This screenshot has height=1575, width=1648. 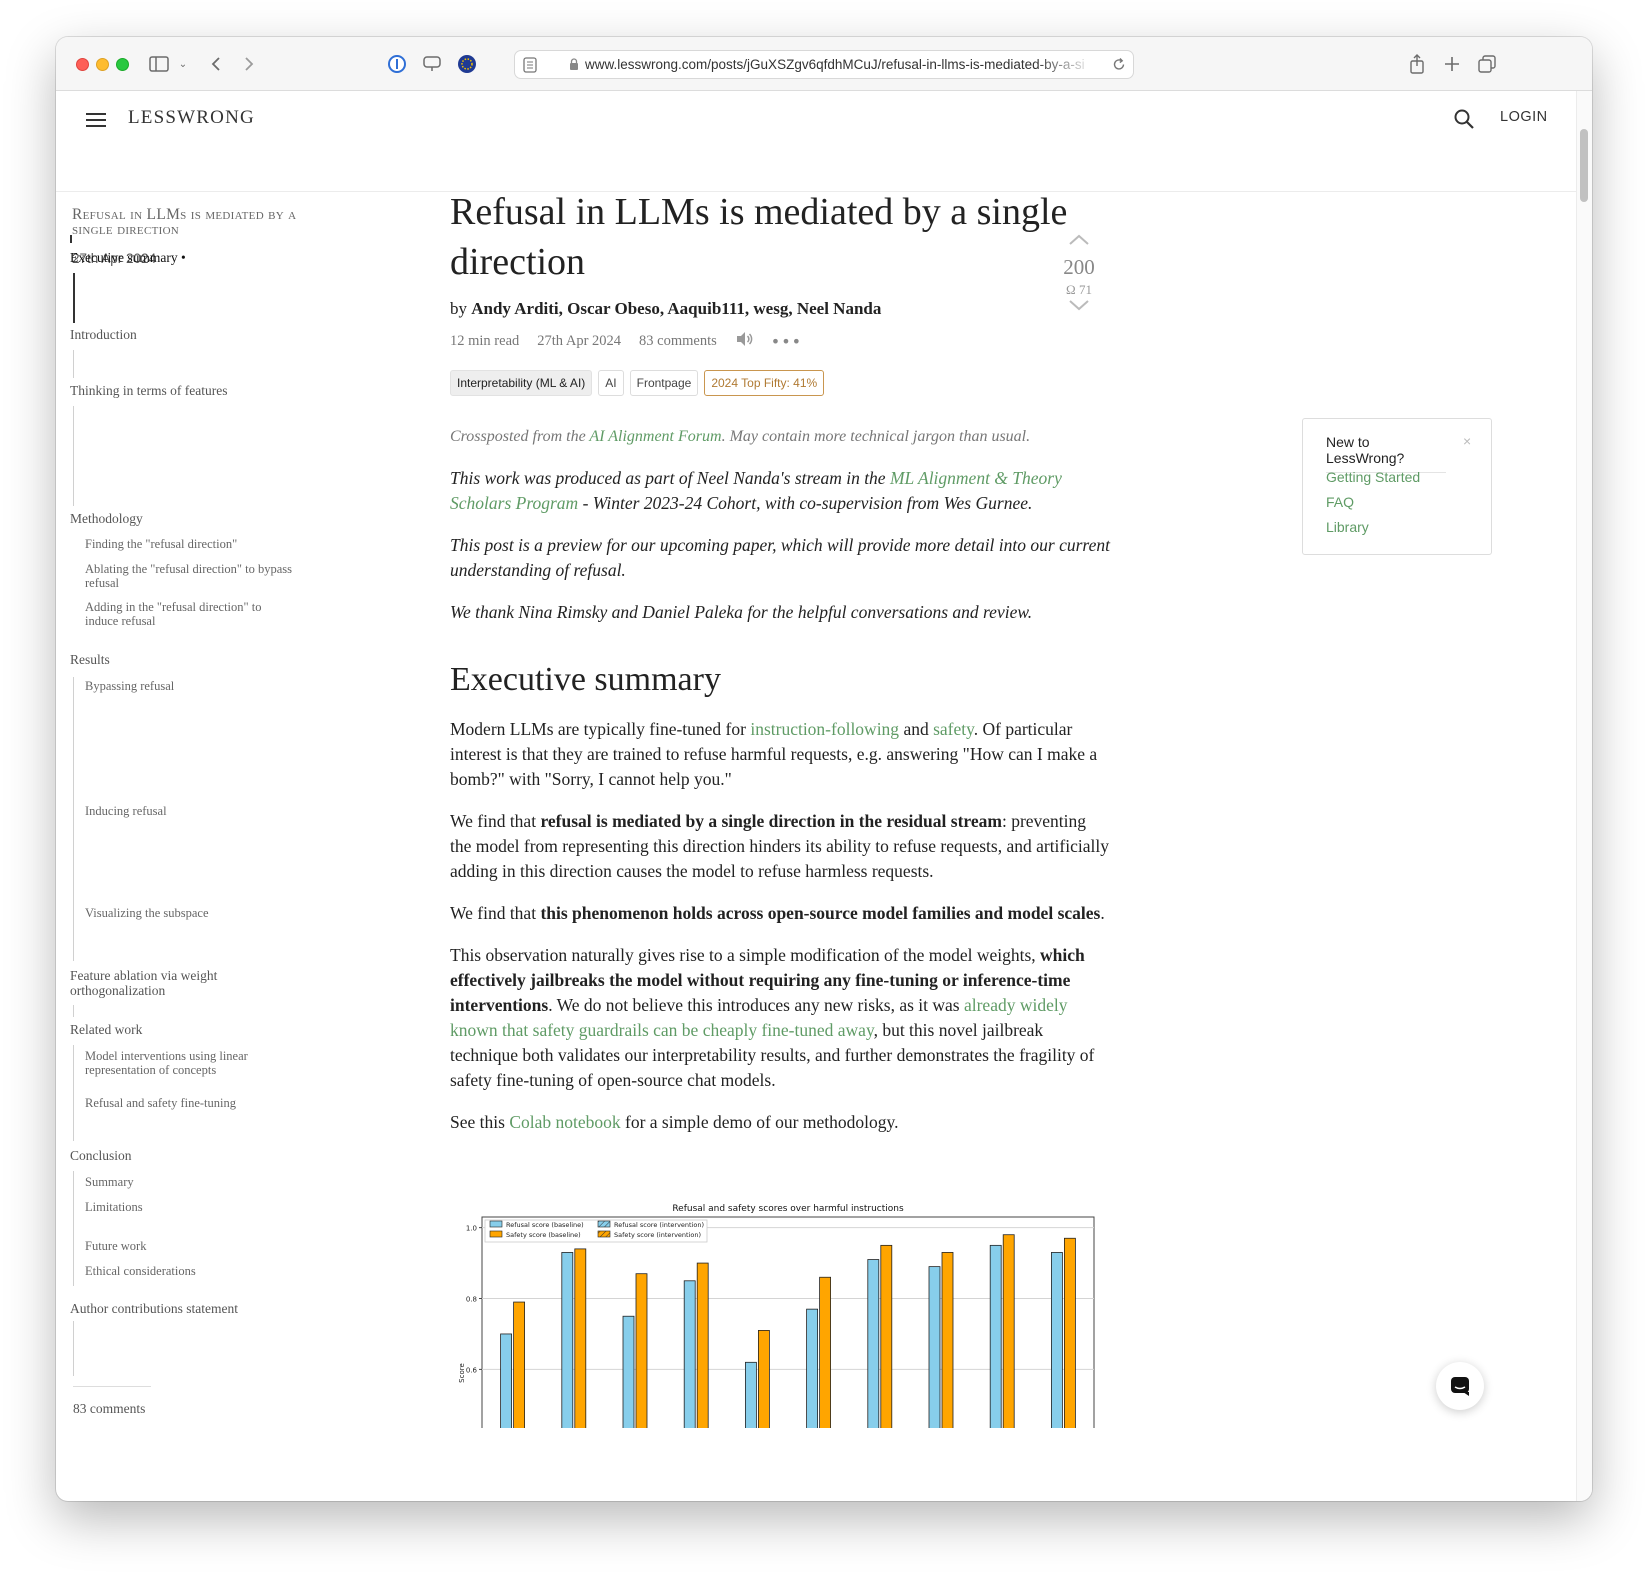 I want to click on close-window-button, so click(x=82, y=64).